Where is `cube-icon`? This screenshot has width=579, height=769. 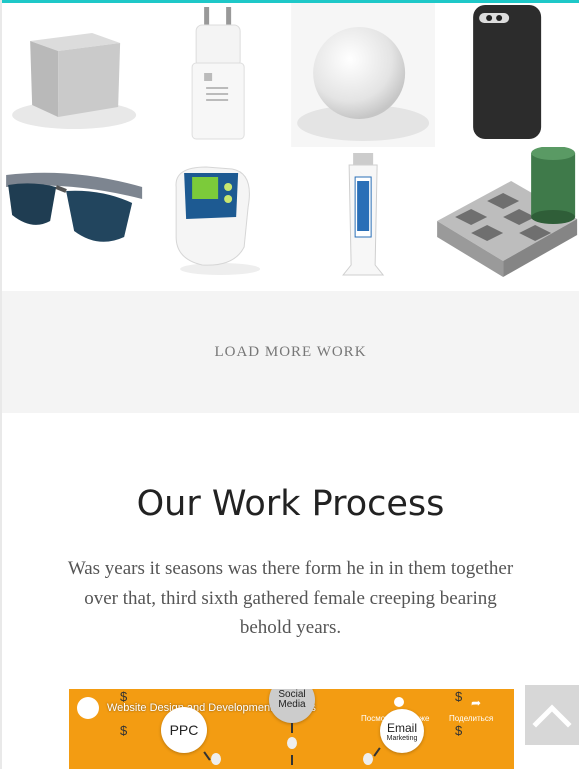
cube-icon is located at coordinates (74, 81).